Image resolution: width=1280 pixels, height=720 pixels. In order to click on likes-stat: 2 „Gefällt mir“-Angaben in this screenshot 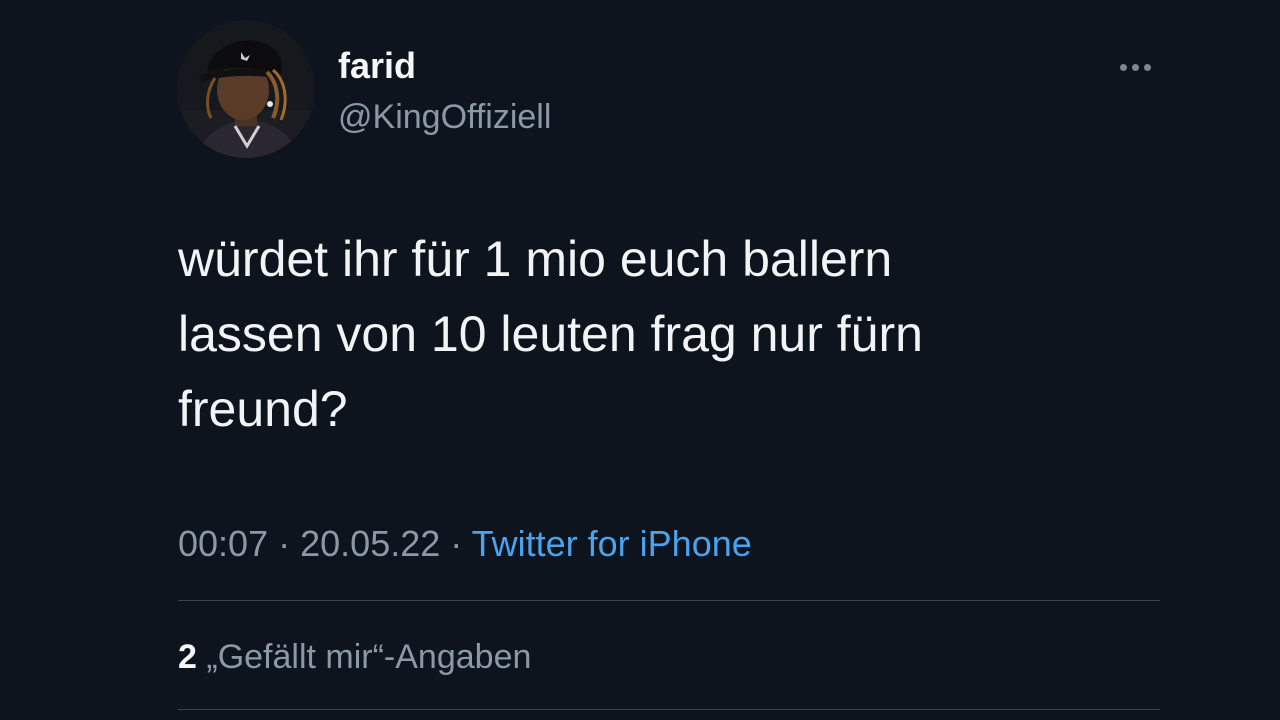, I will do `click(354, 657)`.